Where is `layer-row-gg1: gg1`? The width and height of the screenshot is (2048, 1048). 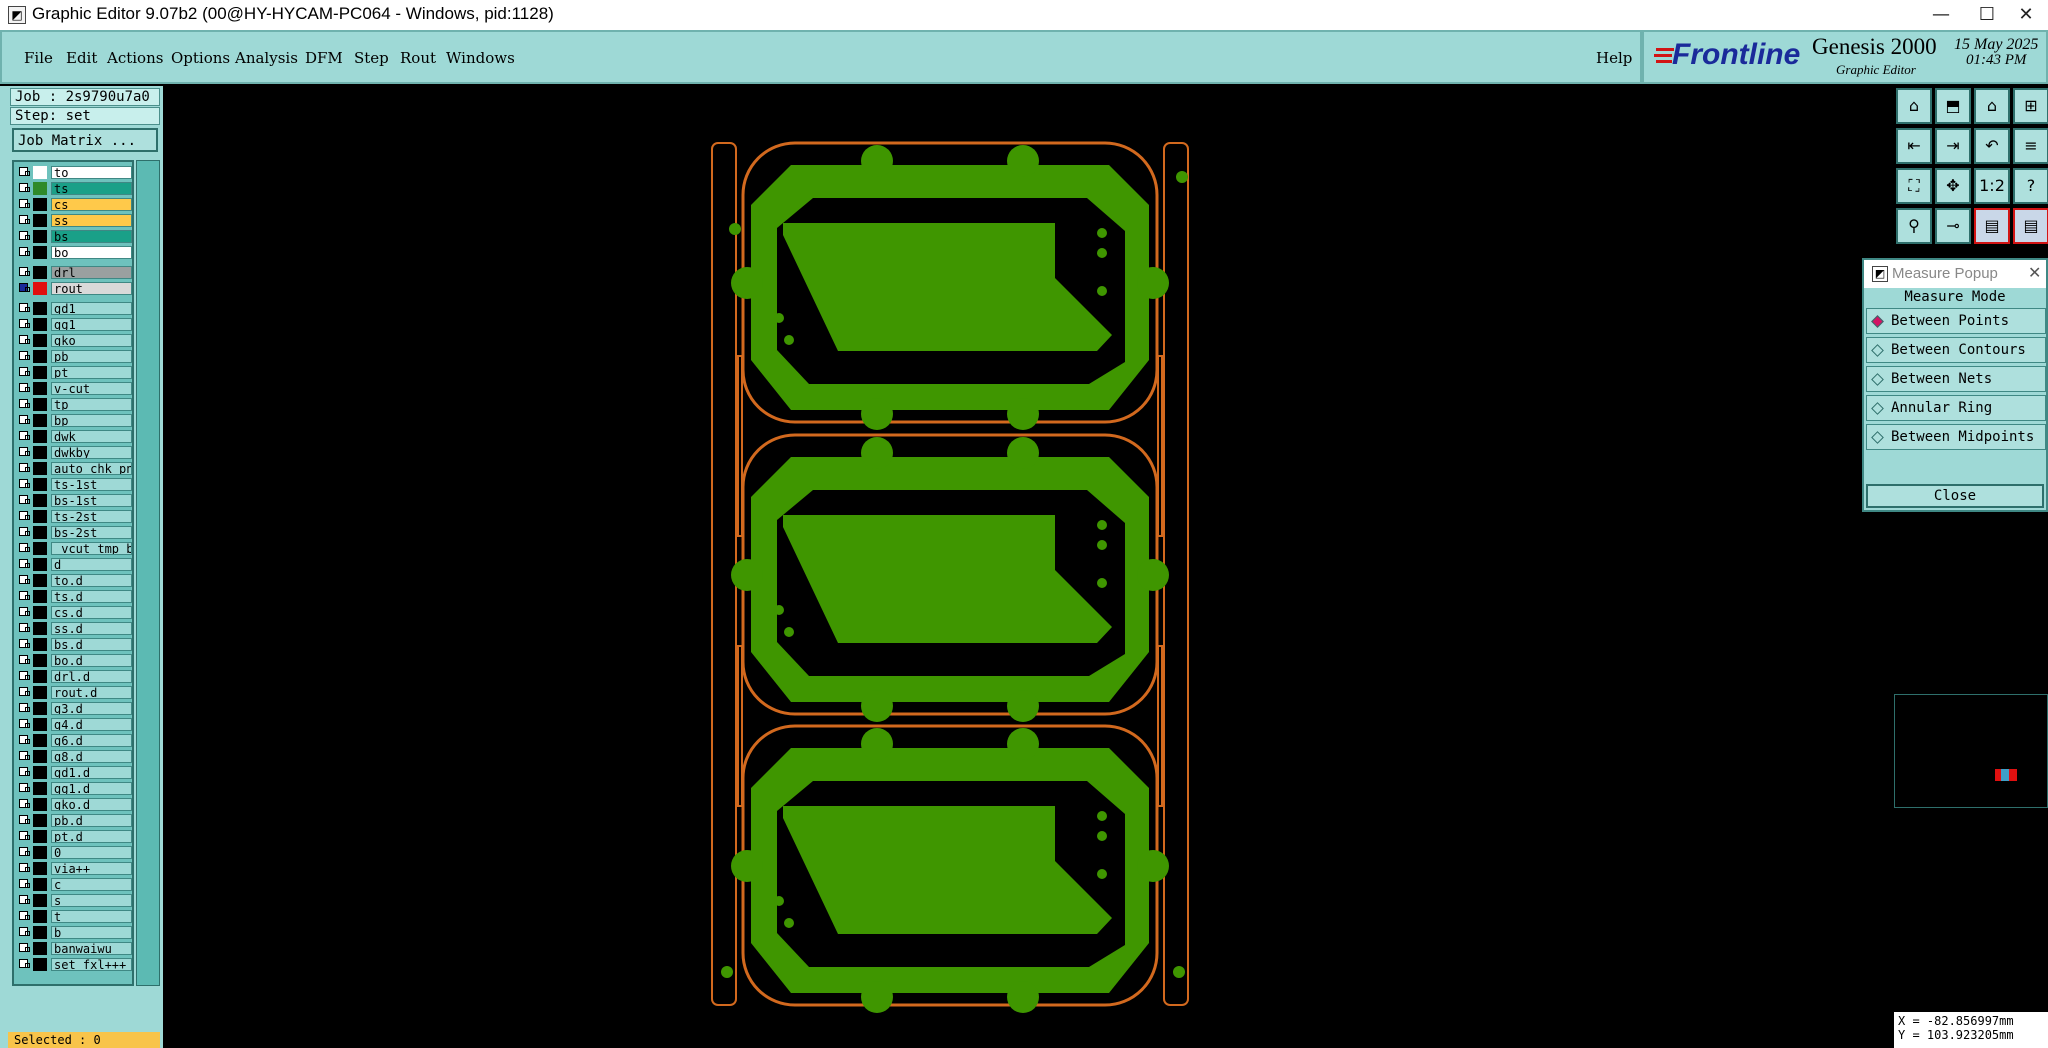 layer-row-gg1: gg1 is located at coordinates (74, 324).